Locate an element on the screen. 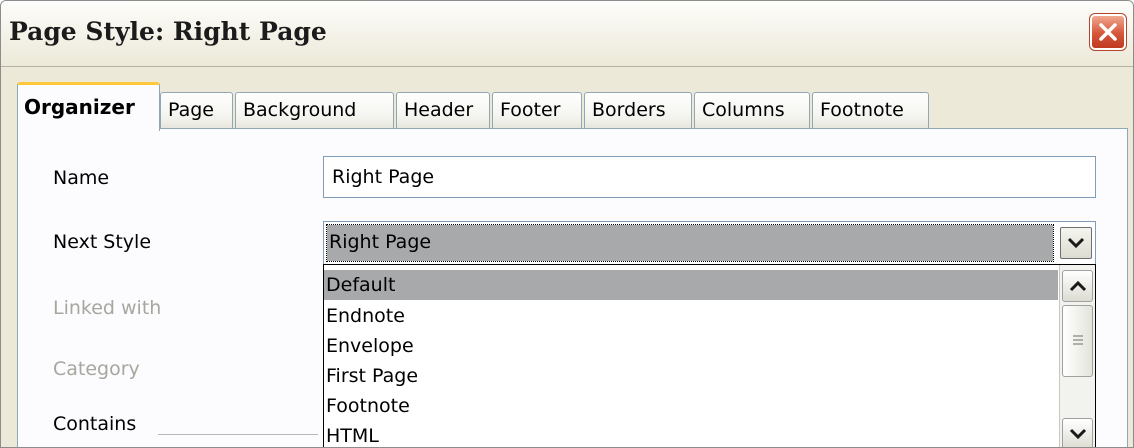 The width and height of the screenshot is (1134, 448). tab-footer: Footer is located at coordinates (537, 110).